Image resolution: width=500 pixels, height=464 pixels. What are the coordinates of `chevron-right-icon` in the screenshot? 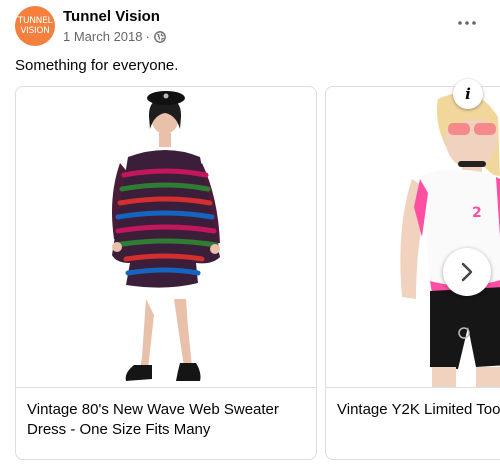 It's located at (467, 272).